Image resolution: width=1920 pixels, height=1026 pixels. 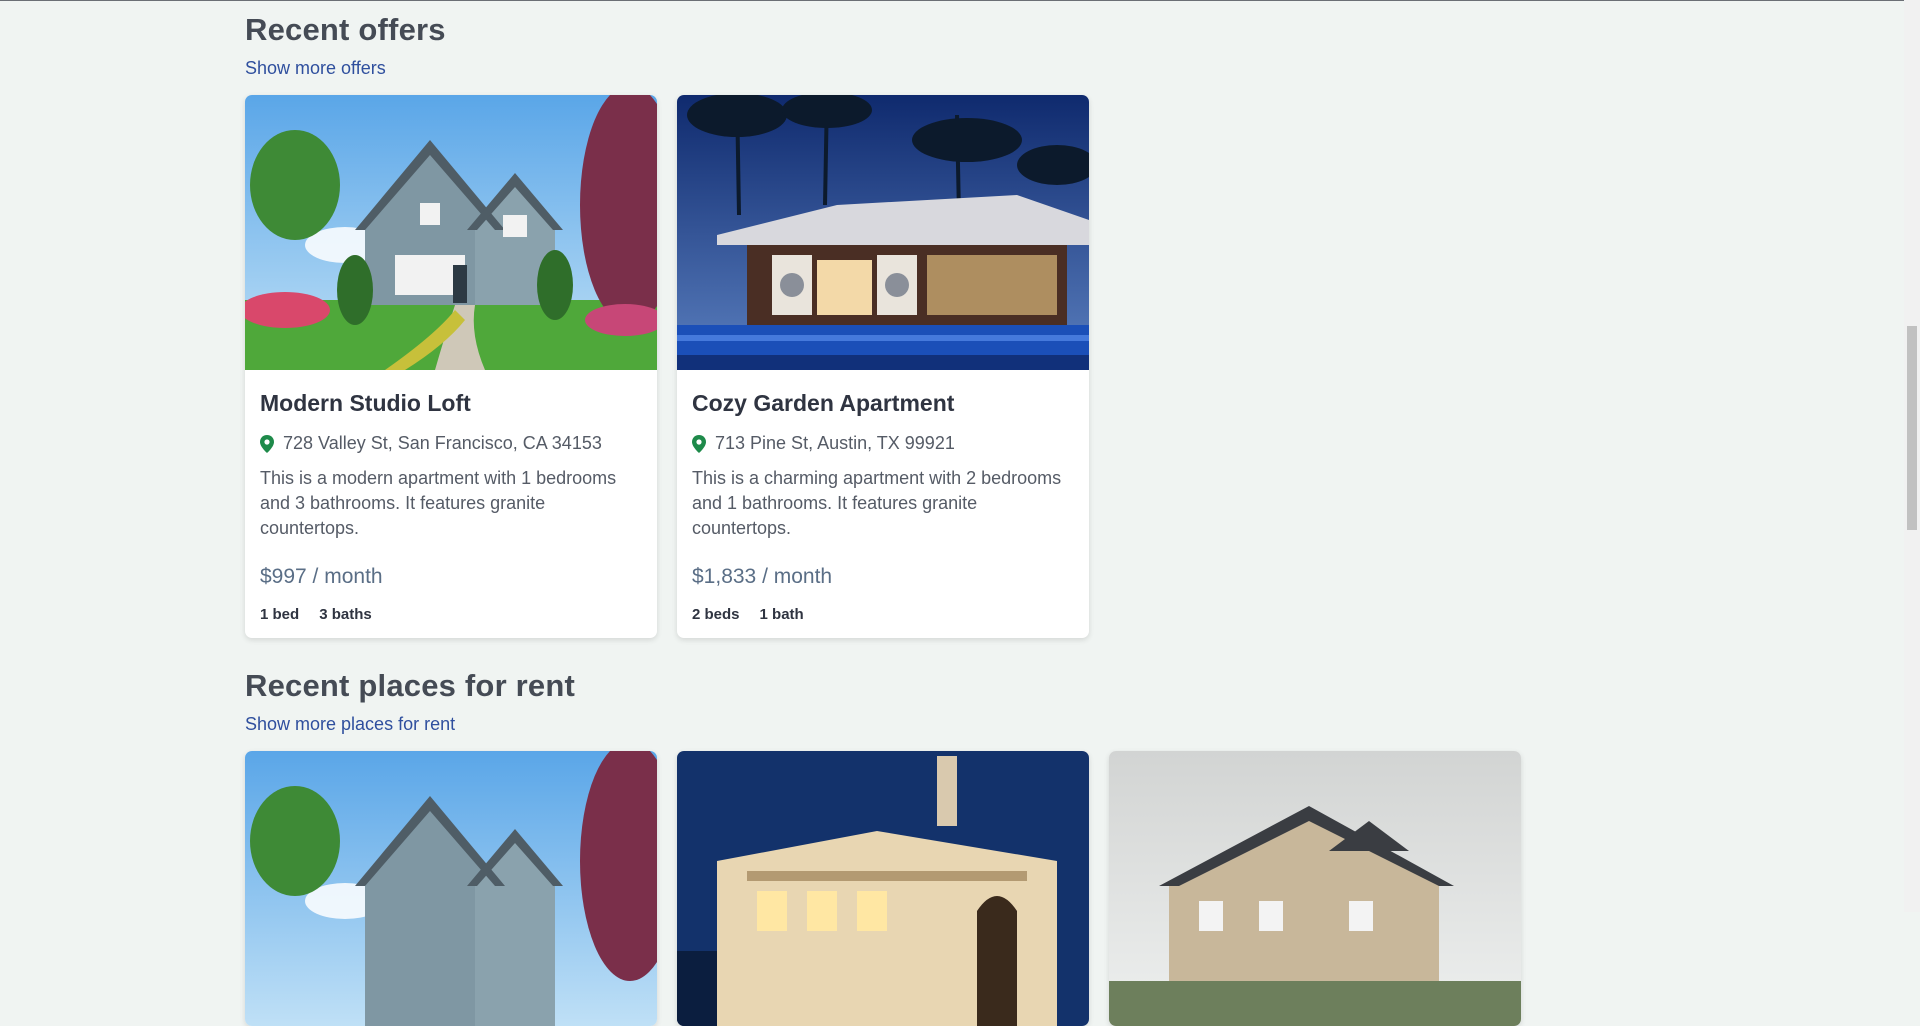 I want to click on address-text: 713 Pine St, Austin, TX 99921, so click(x=835, y=443).